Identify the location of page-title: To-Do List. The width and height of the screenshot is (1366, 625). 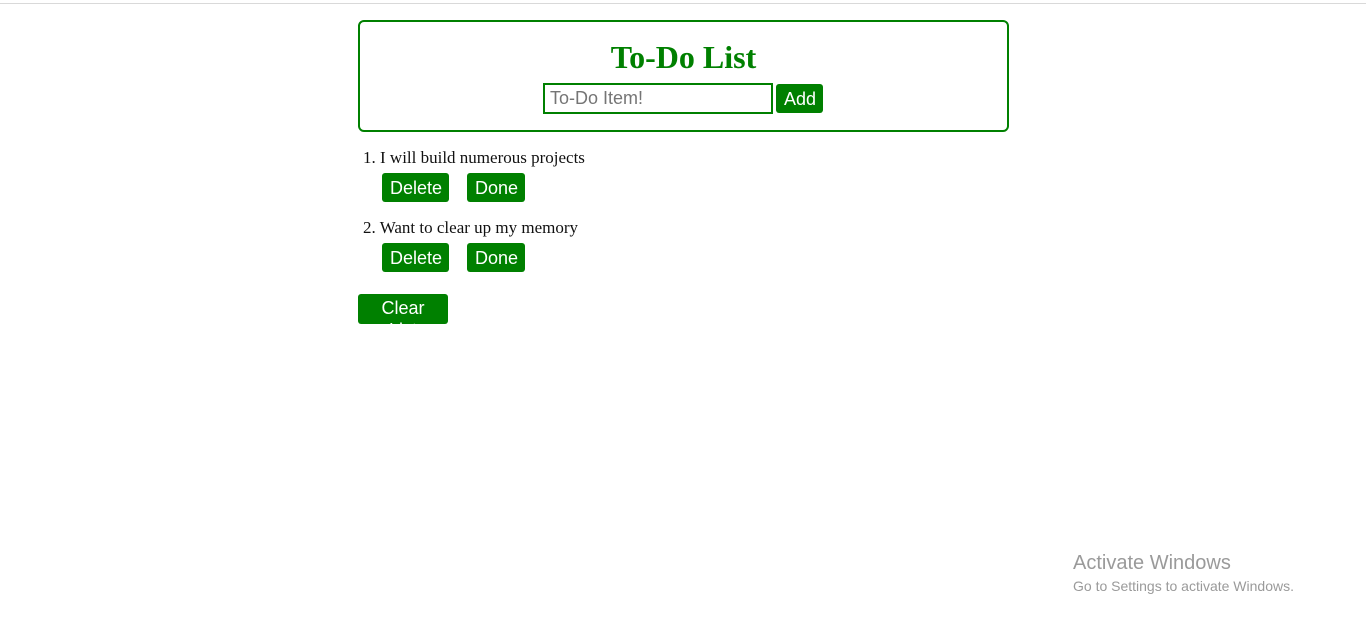
(683, 57).